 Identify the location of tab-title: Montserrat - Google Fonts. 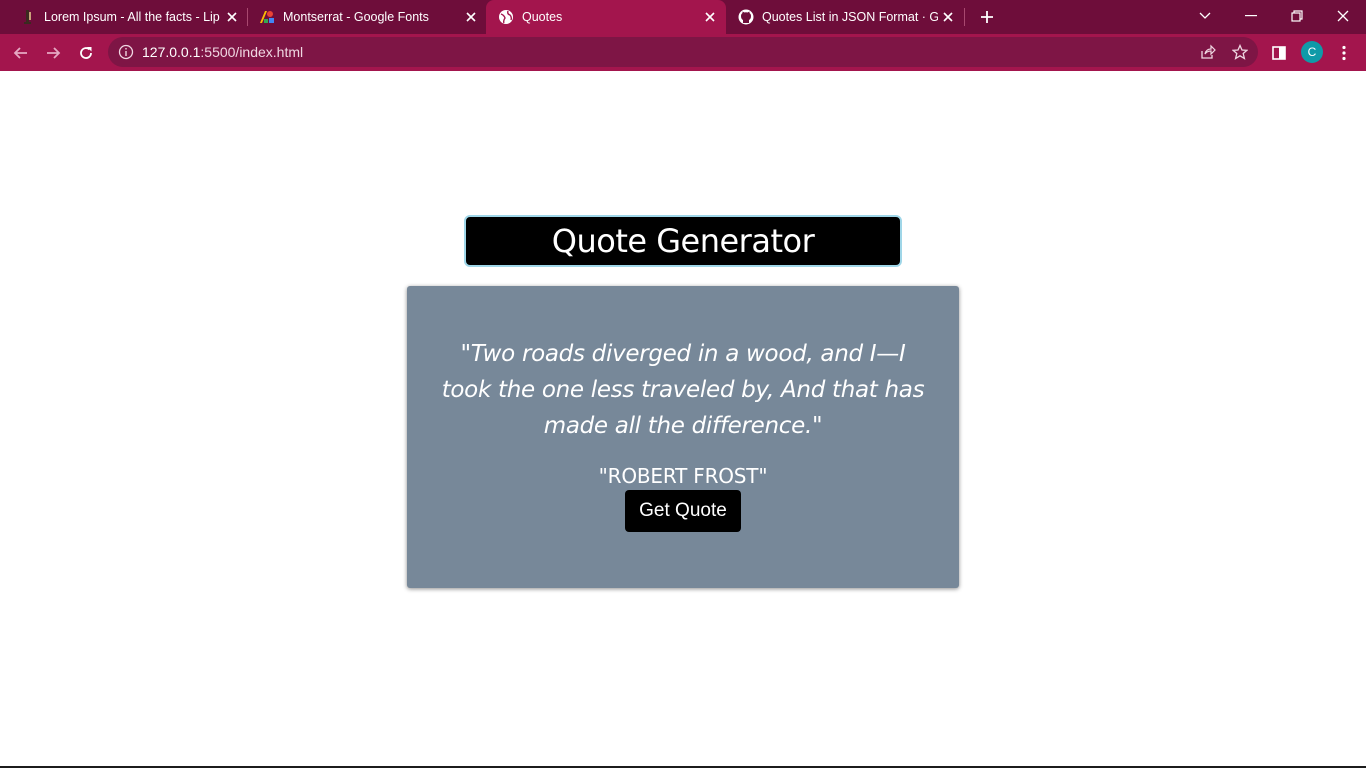
(356, 17).